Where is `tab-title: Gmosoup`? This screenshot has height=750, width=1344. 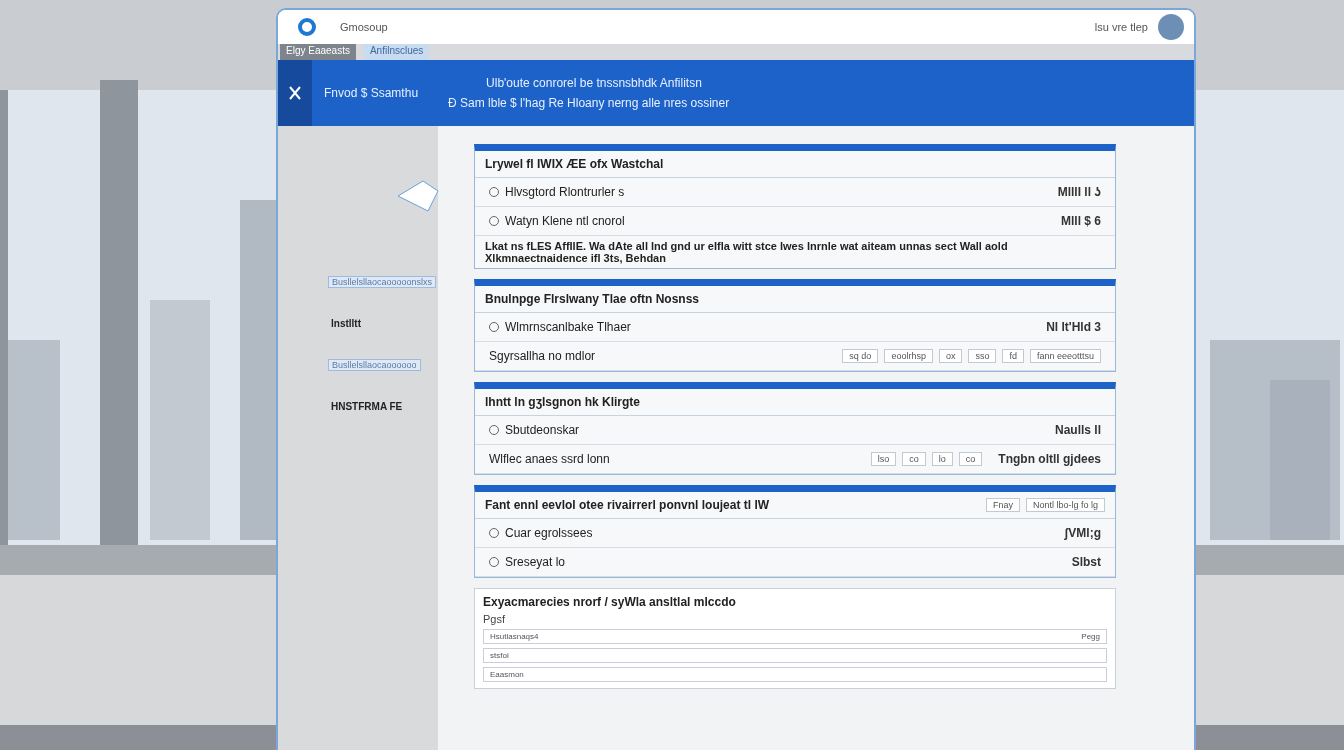
tab-title: Gmosoup is located at coordinates (364, 27).